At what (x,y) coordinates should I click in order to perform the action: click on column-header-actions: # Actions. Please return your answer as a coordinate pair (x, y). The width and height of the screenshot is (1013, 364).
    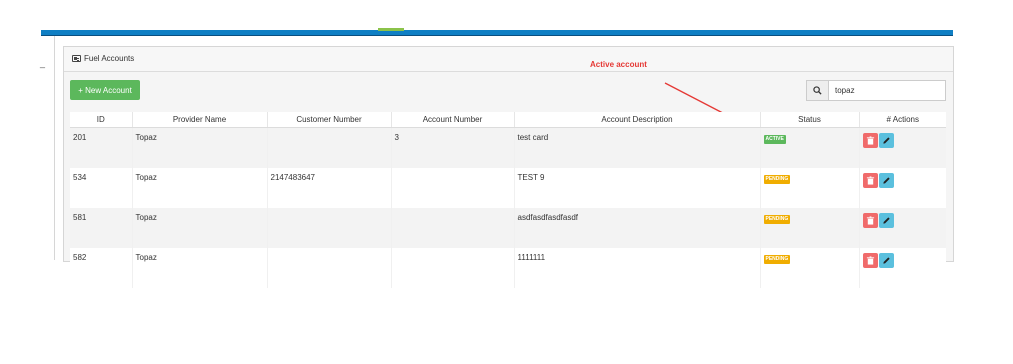
    Looking at the image, I should click on (902, 120).